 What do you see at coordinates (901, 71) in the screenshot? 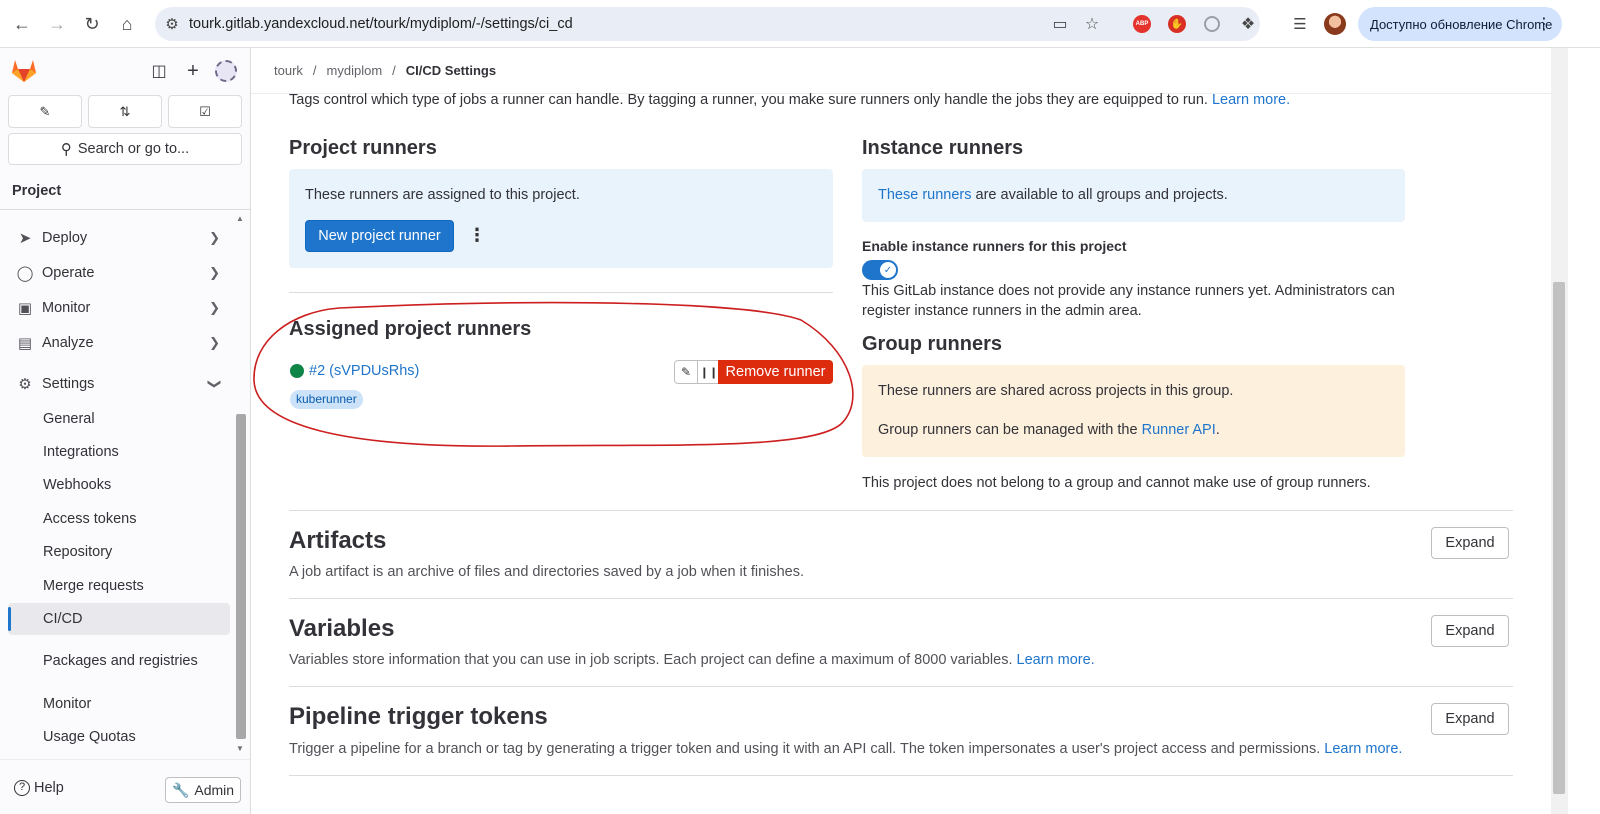
I see `top-bar: tourk / mydiplom / CI/CD Settings` at bounding box center [901, 71].